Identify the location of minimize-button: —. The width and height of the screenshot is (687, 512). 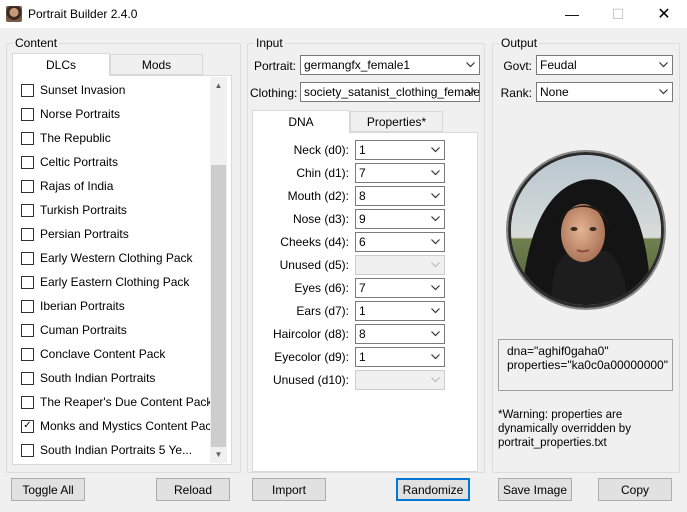
(572, 14).